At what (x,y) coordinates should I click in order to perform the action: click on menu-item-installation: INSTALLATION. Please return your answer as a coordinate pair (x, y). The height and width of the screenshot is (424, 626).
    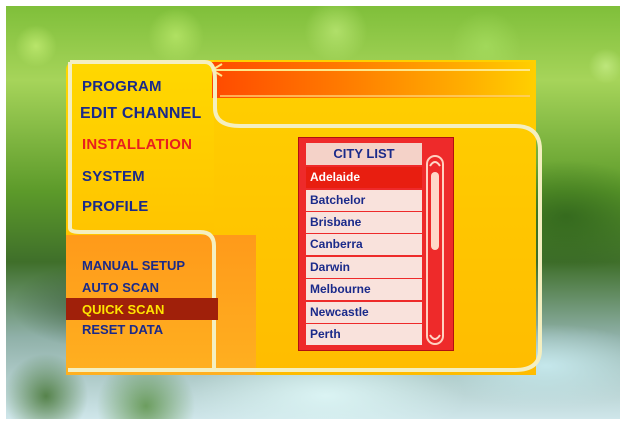
    Looking at the image, I should click on (137, 144).